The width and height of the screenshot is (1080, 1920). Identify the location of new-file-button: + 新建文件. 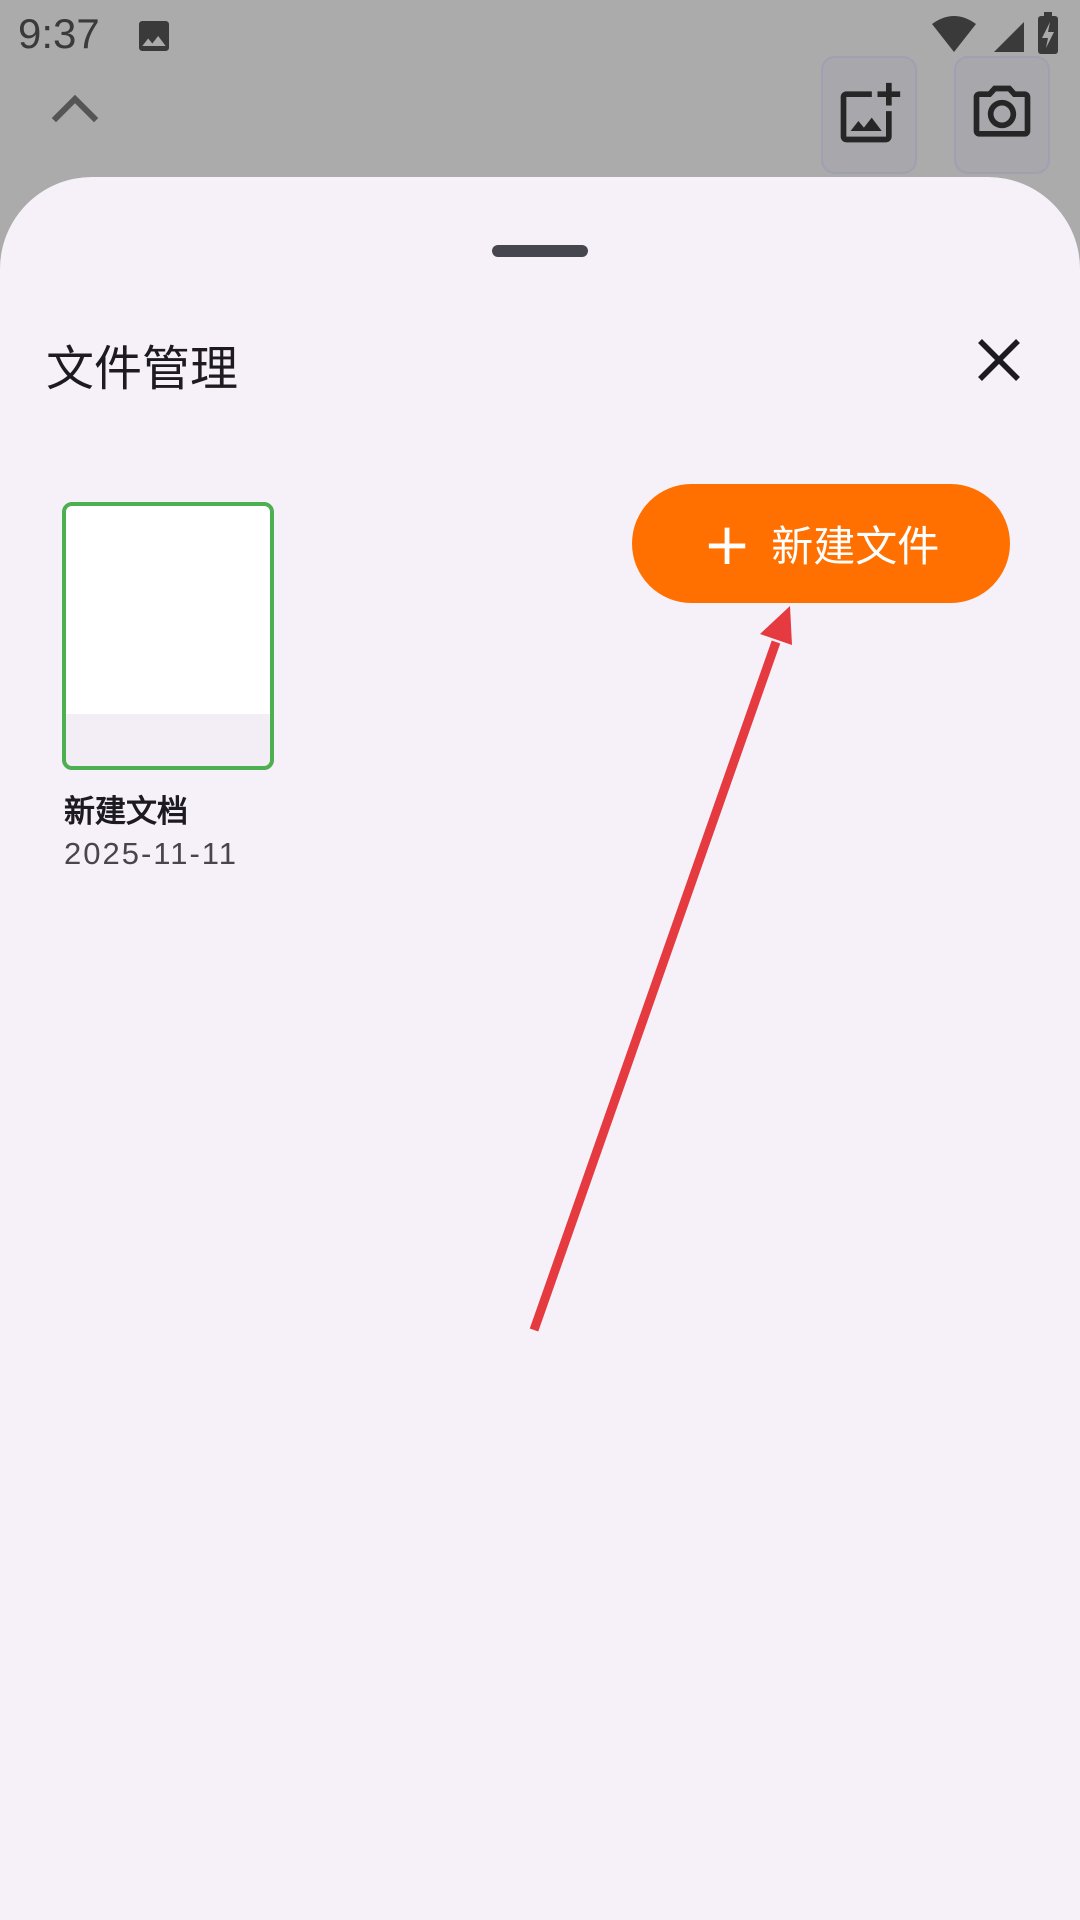
(821, 543).